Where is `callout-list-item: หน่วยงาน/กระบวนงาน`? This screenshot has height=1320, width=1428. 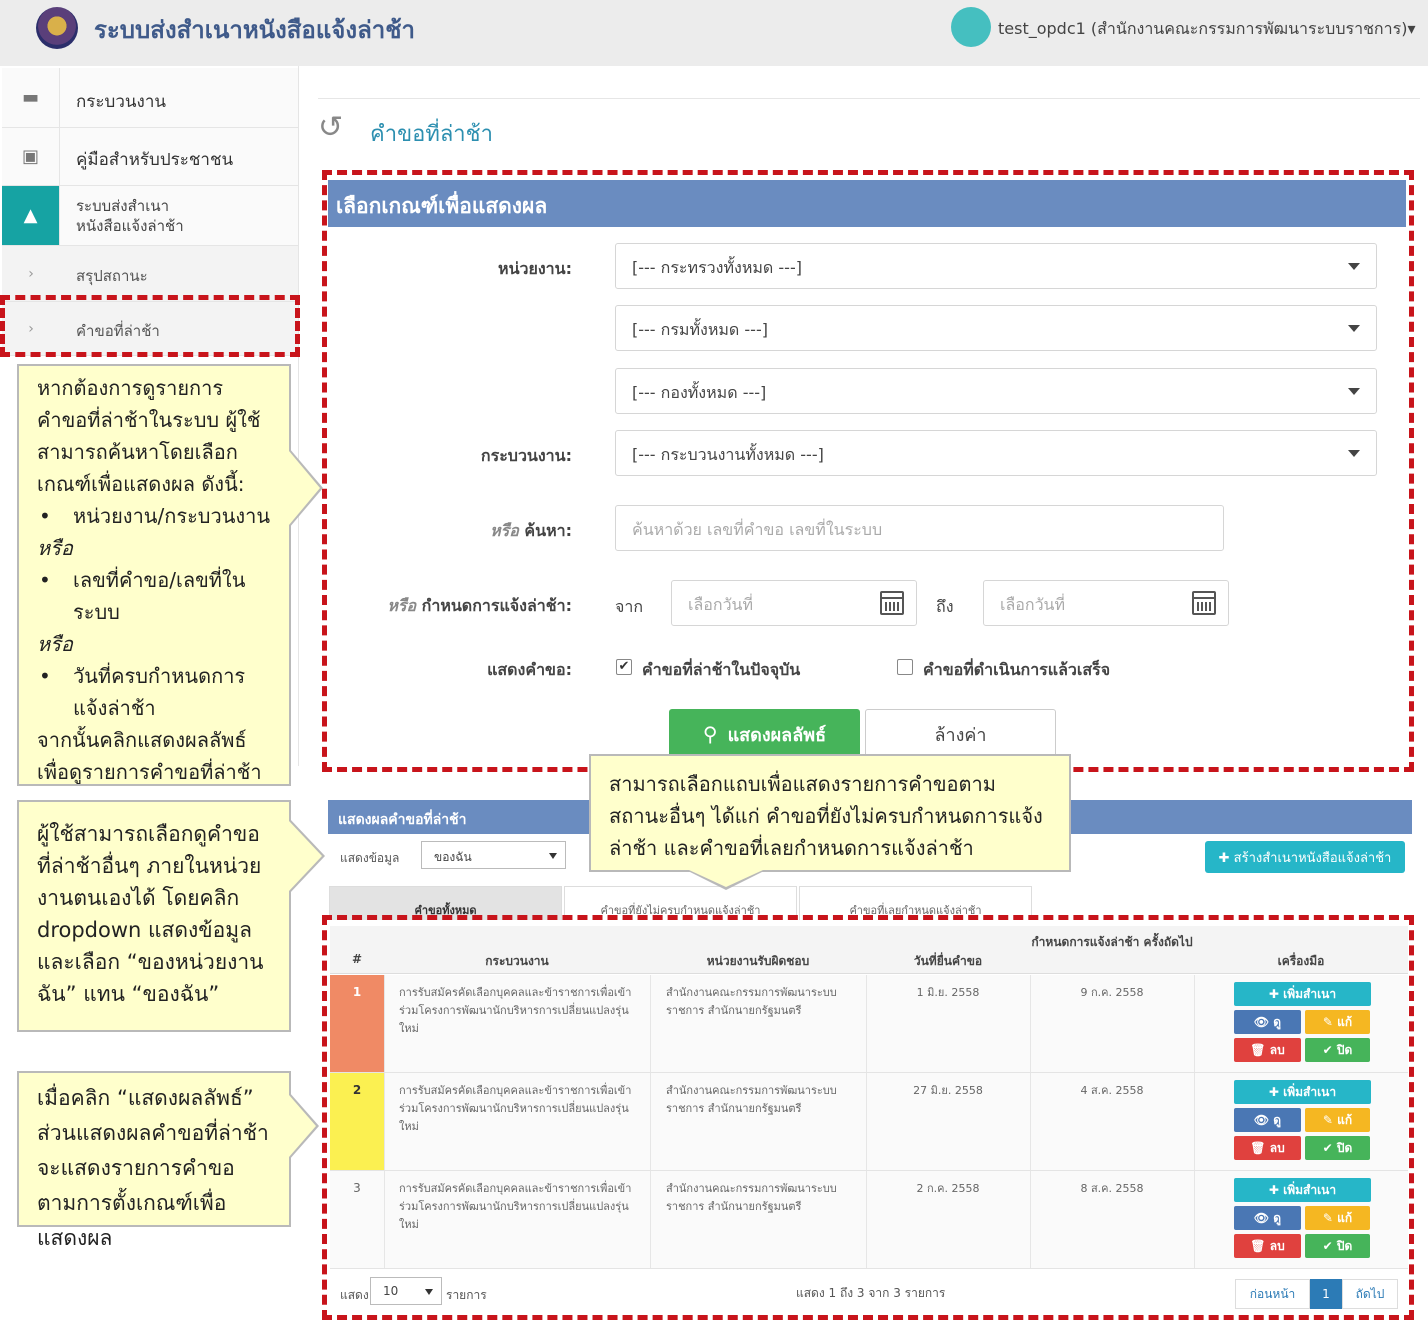 callout-list-item: หน่วยงาน/กระบวนงาน is located at coordinates (154, 516).